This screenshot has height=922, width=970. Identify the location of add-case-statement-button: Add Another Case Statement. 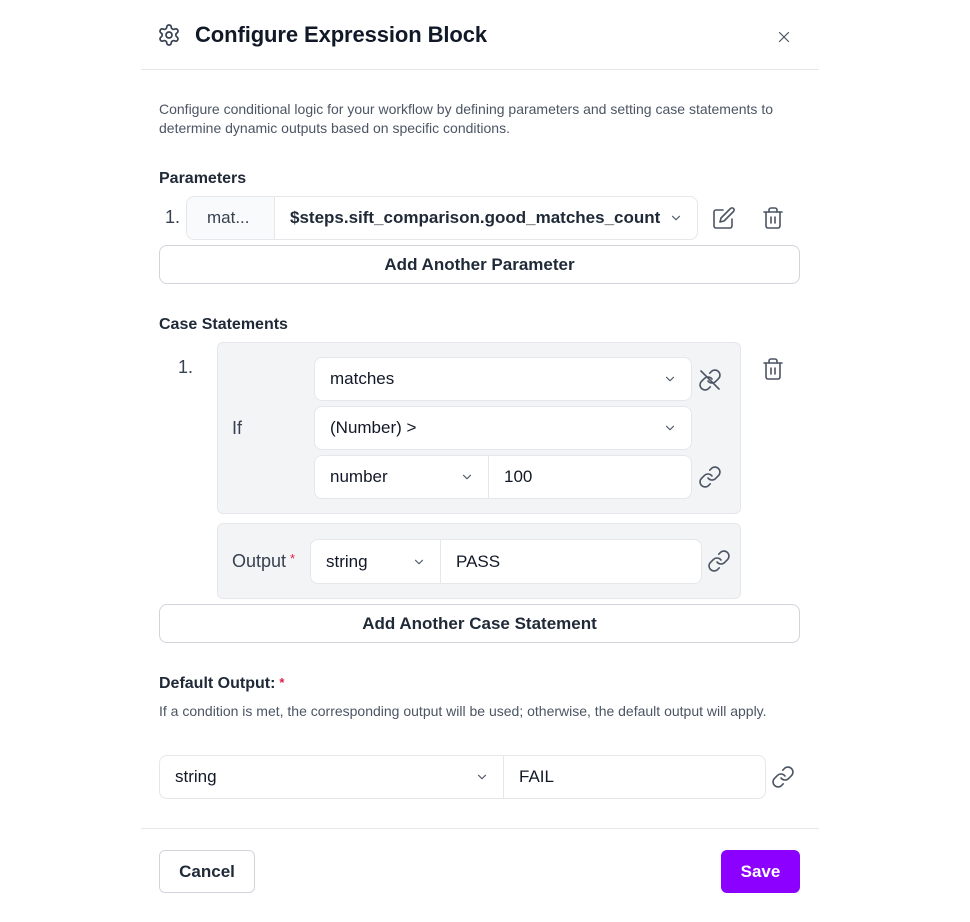
(479, 623).